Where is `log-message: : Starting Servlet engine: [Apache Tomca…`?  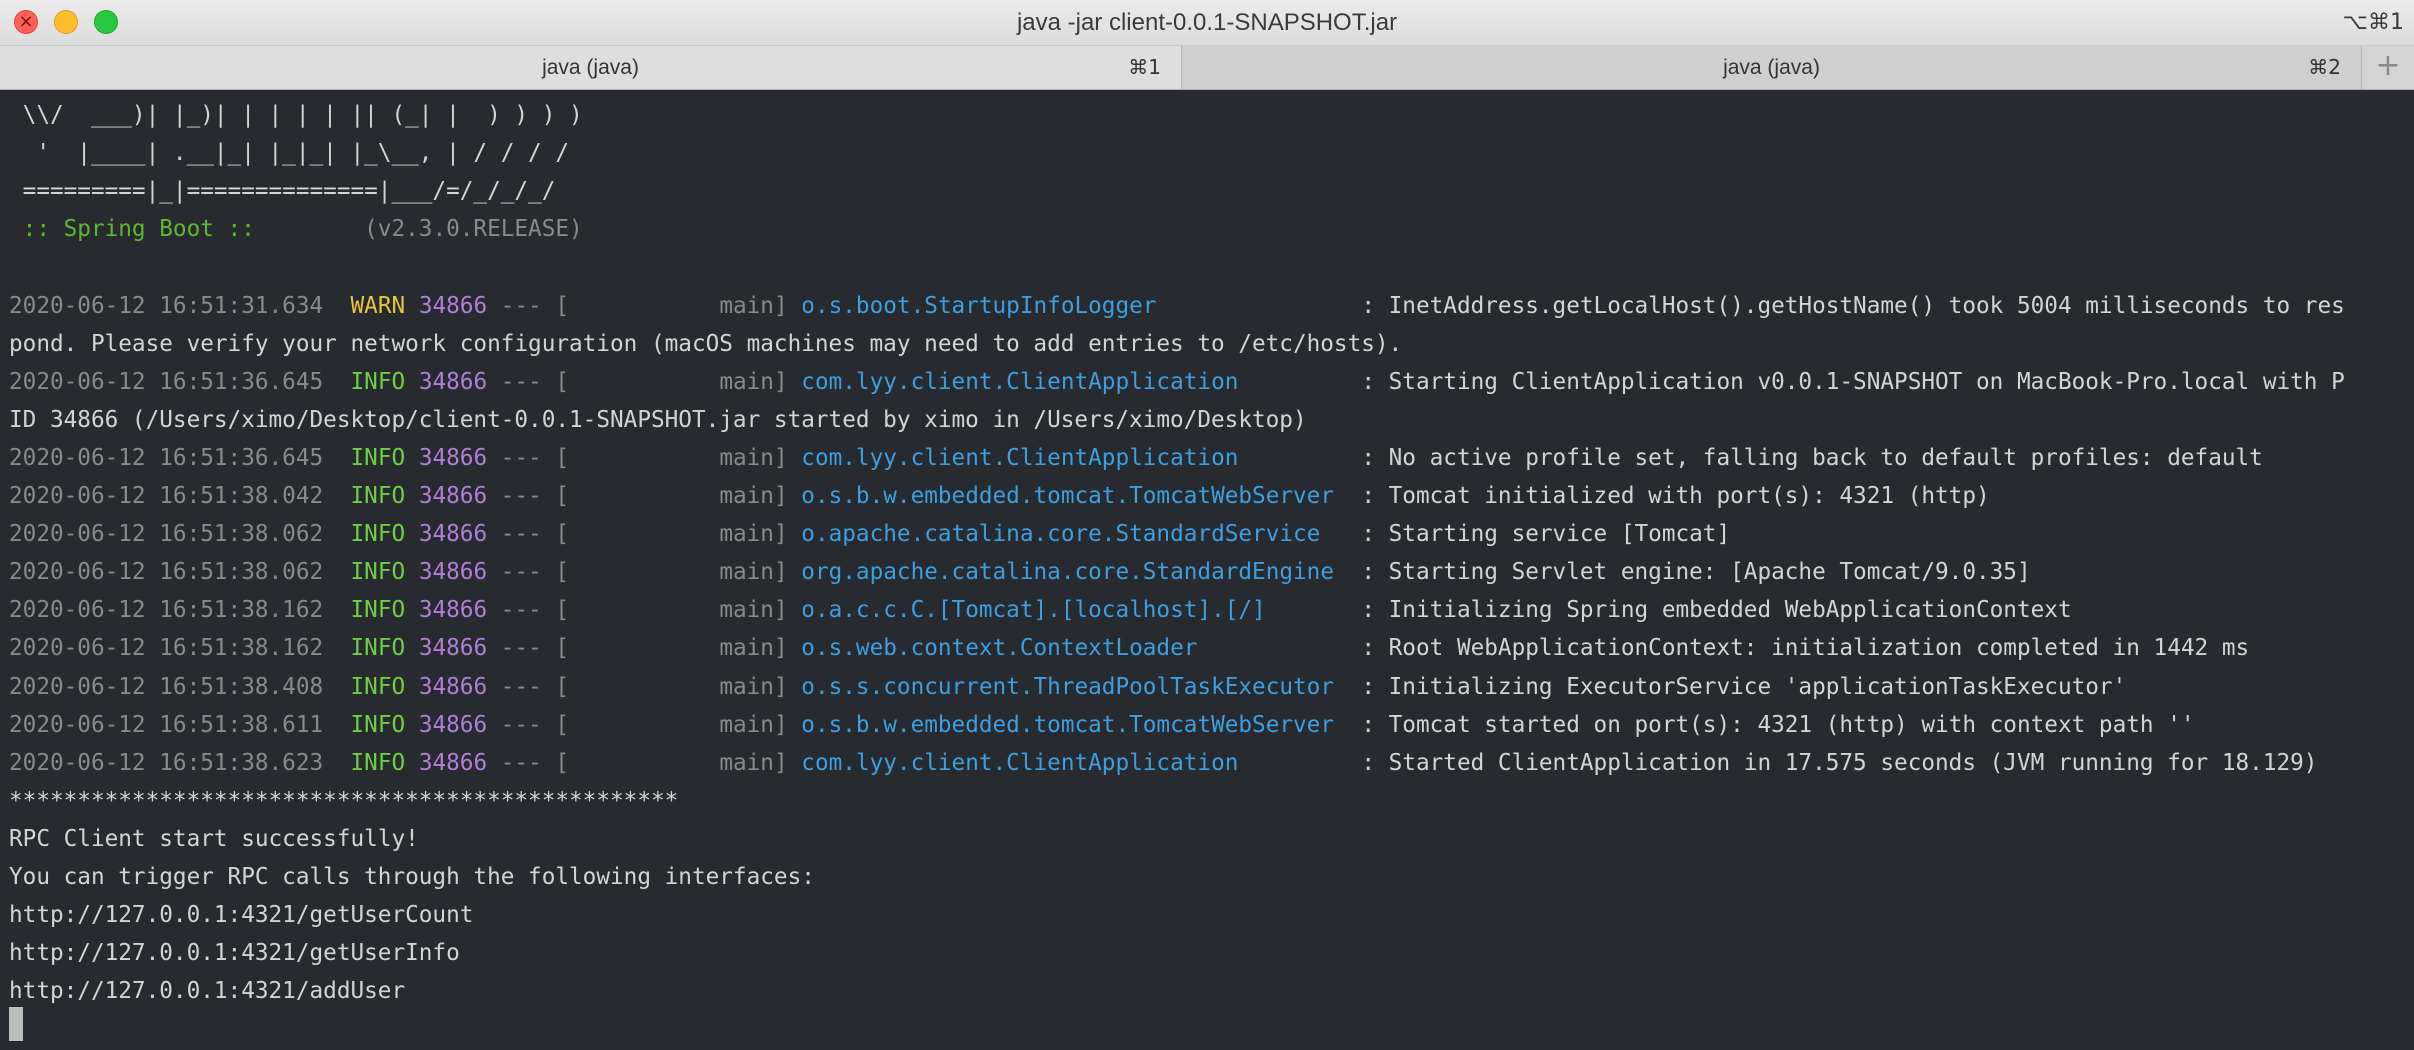
log-message: : Starting Servlet engine: [Apache Tomca… is located at coordinates (1689, 572).